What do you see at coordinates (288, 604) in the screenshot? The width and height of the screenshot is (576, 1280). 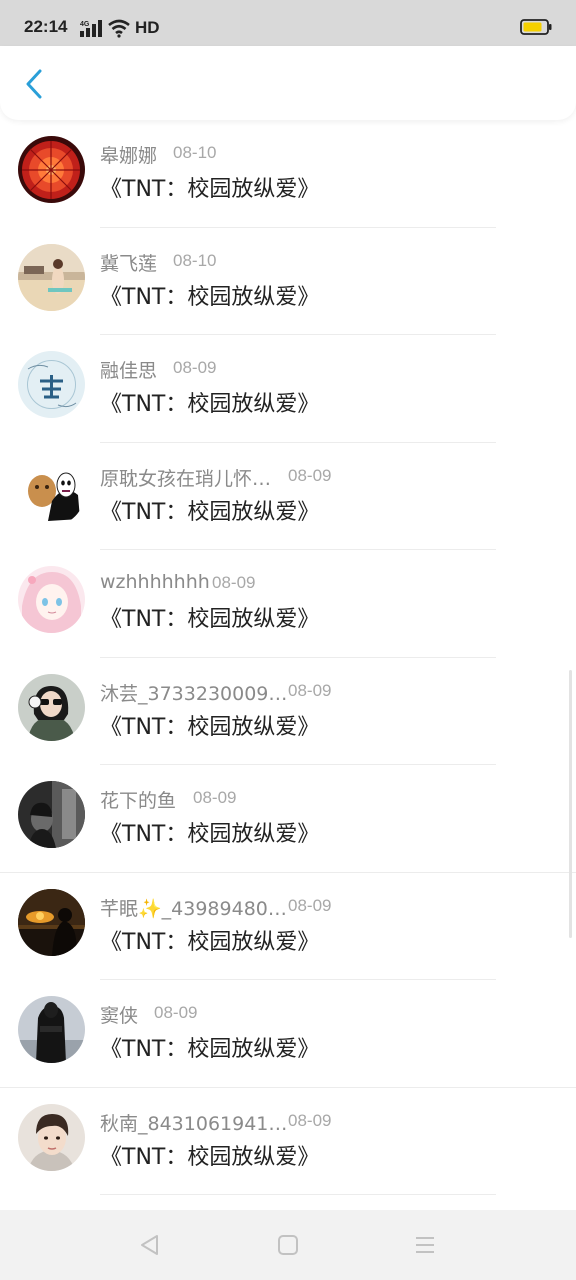 I see `list-item: wzhhhhhhh 08-09 《TNT：校园放纵爱》` at bounding box center [288, 604].